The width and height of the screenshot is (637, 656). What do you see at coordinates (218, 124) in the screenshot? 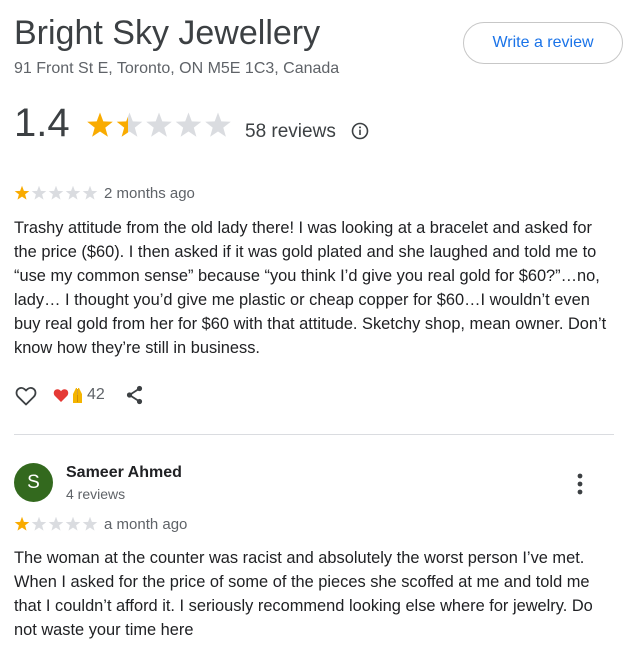
I see `star-5-icon` at bounding box center [218, 124].